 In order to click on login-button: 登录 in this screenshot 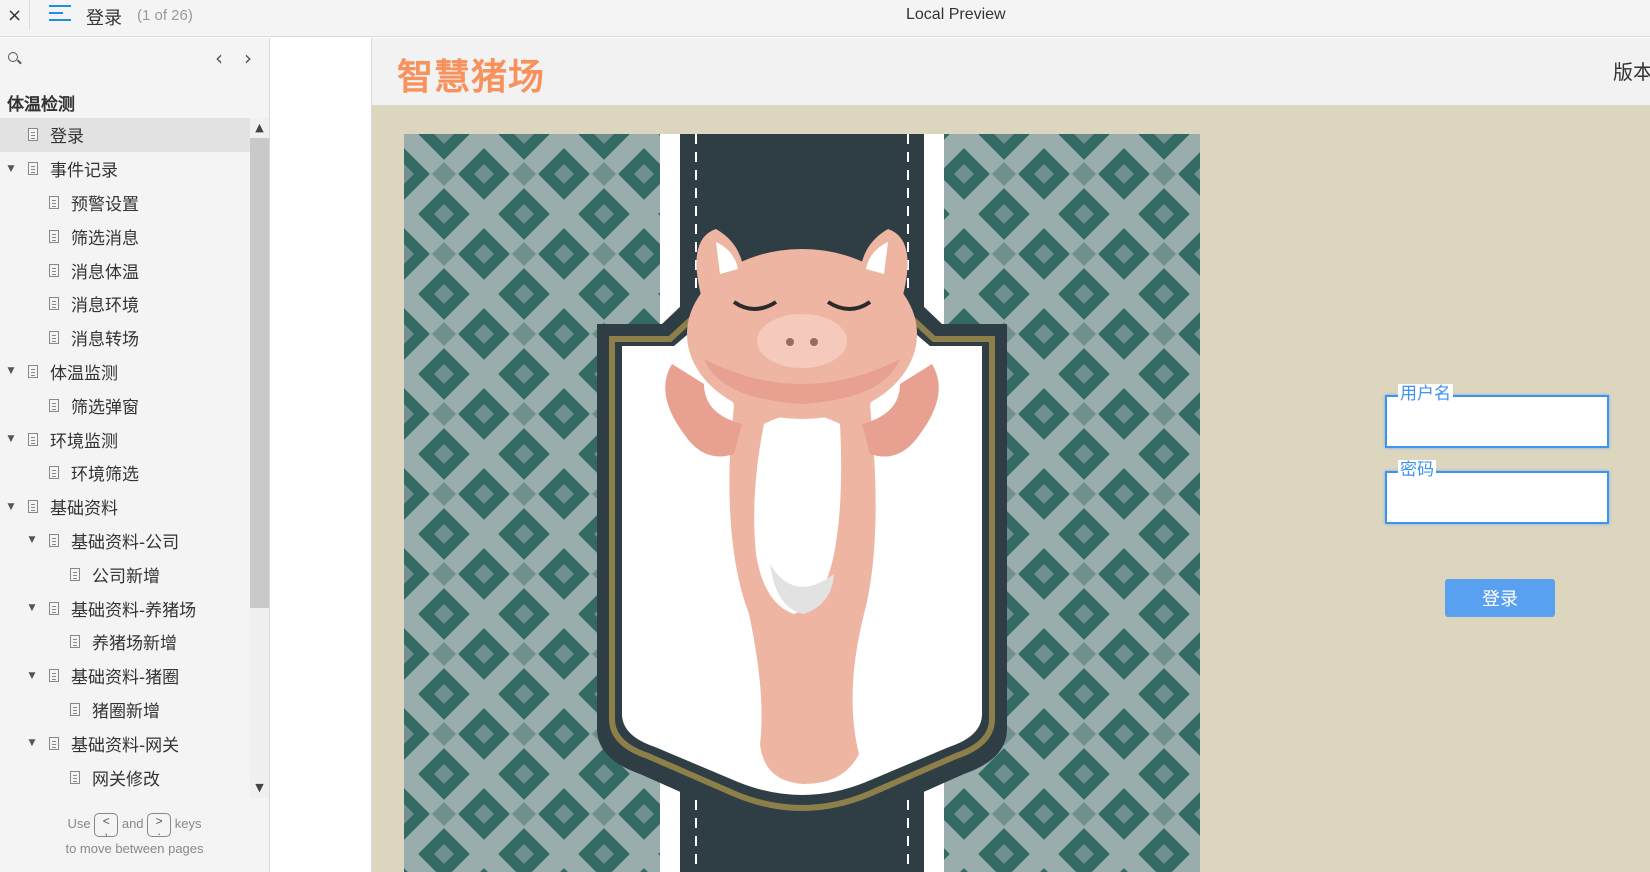, I will do `click(1500, 598)`.